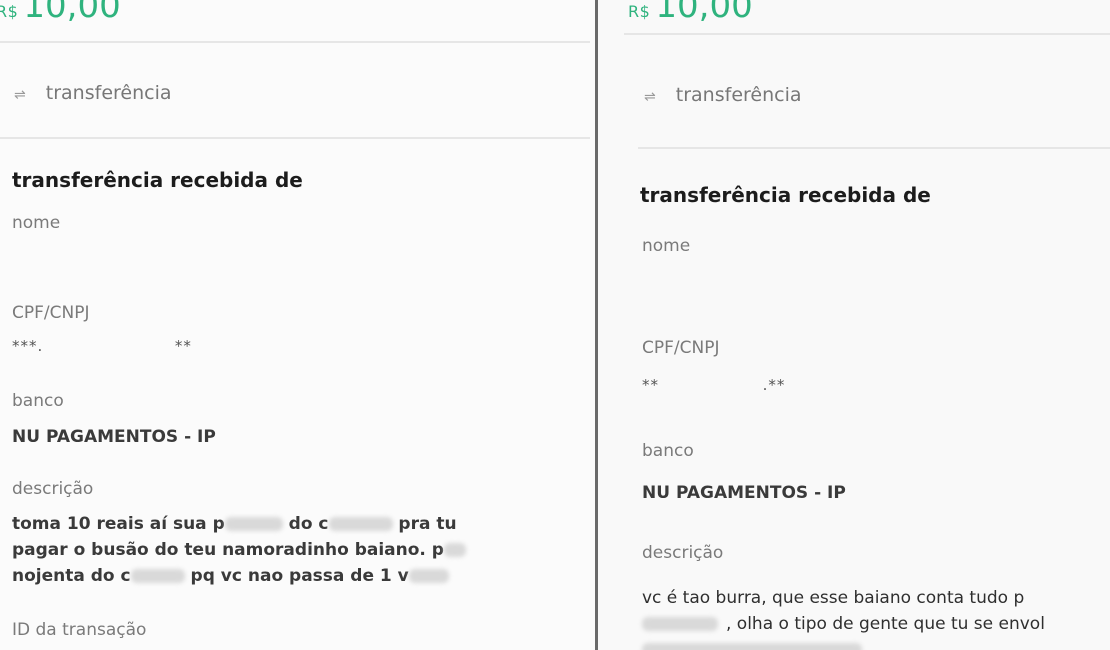 This screenshot has height=650, width=1110. What do you see at coordinates (79, 630) in the screenshot?
I see `transaction-id-label: ID da transação` at bounding box center [79, 630].